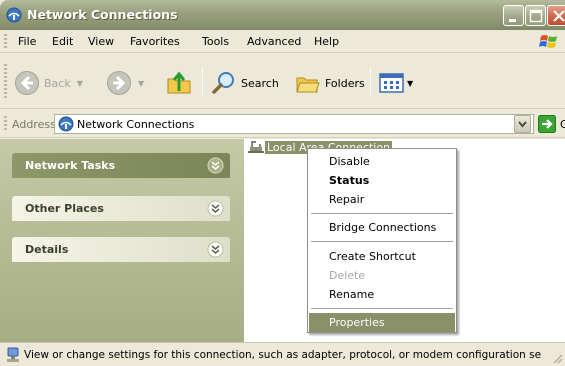 The width and height of the screenshot is (565, 366). I want to click on folders-label: Folders, so click(345, 83).